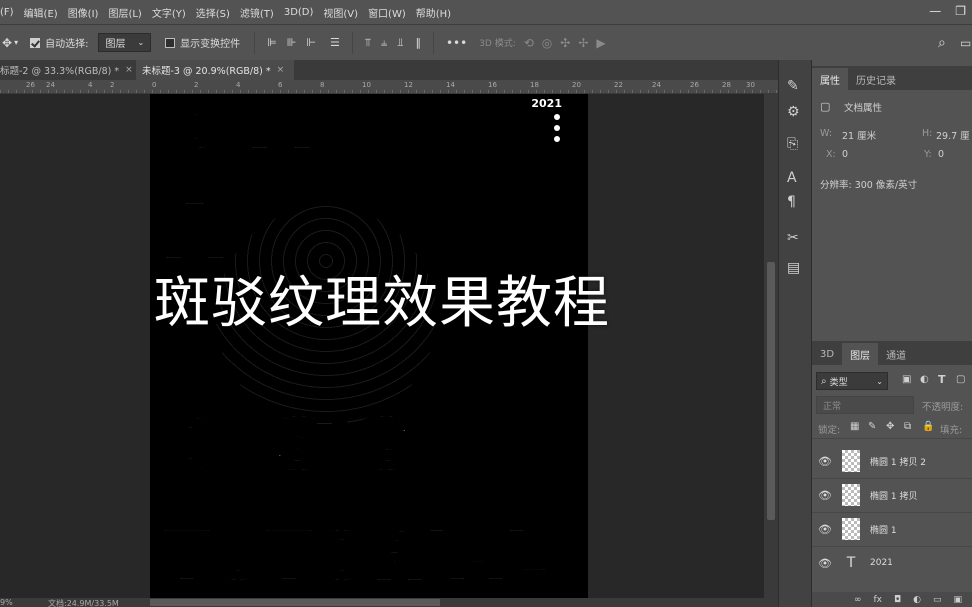 The image size is (972, 607). Describe the element at coordinates (6, 602) in the screenshot. I see `zoom-level: 9%` at that location.